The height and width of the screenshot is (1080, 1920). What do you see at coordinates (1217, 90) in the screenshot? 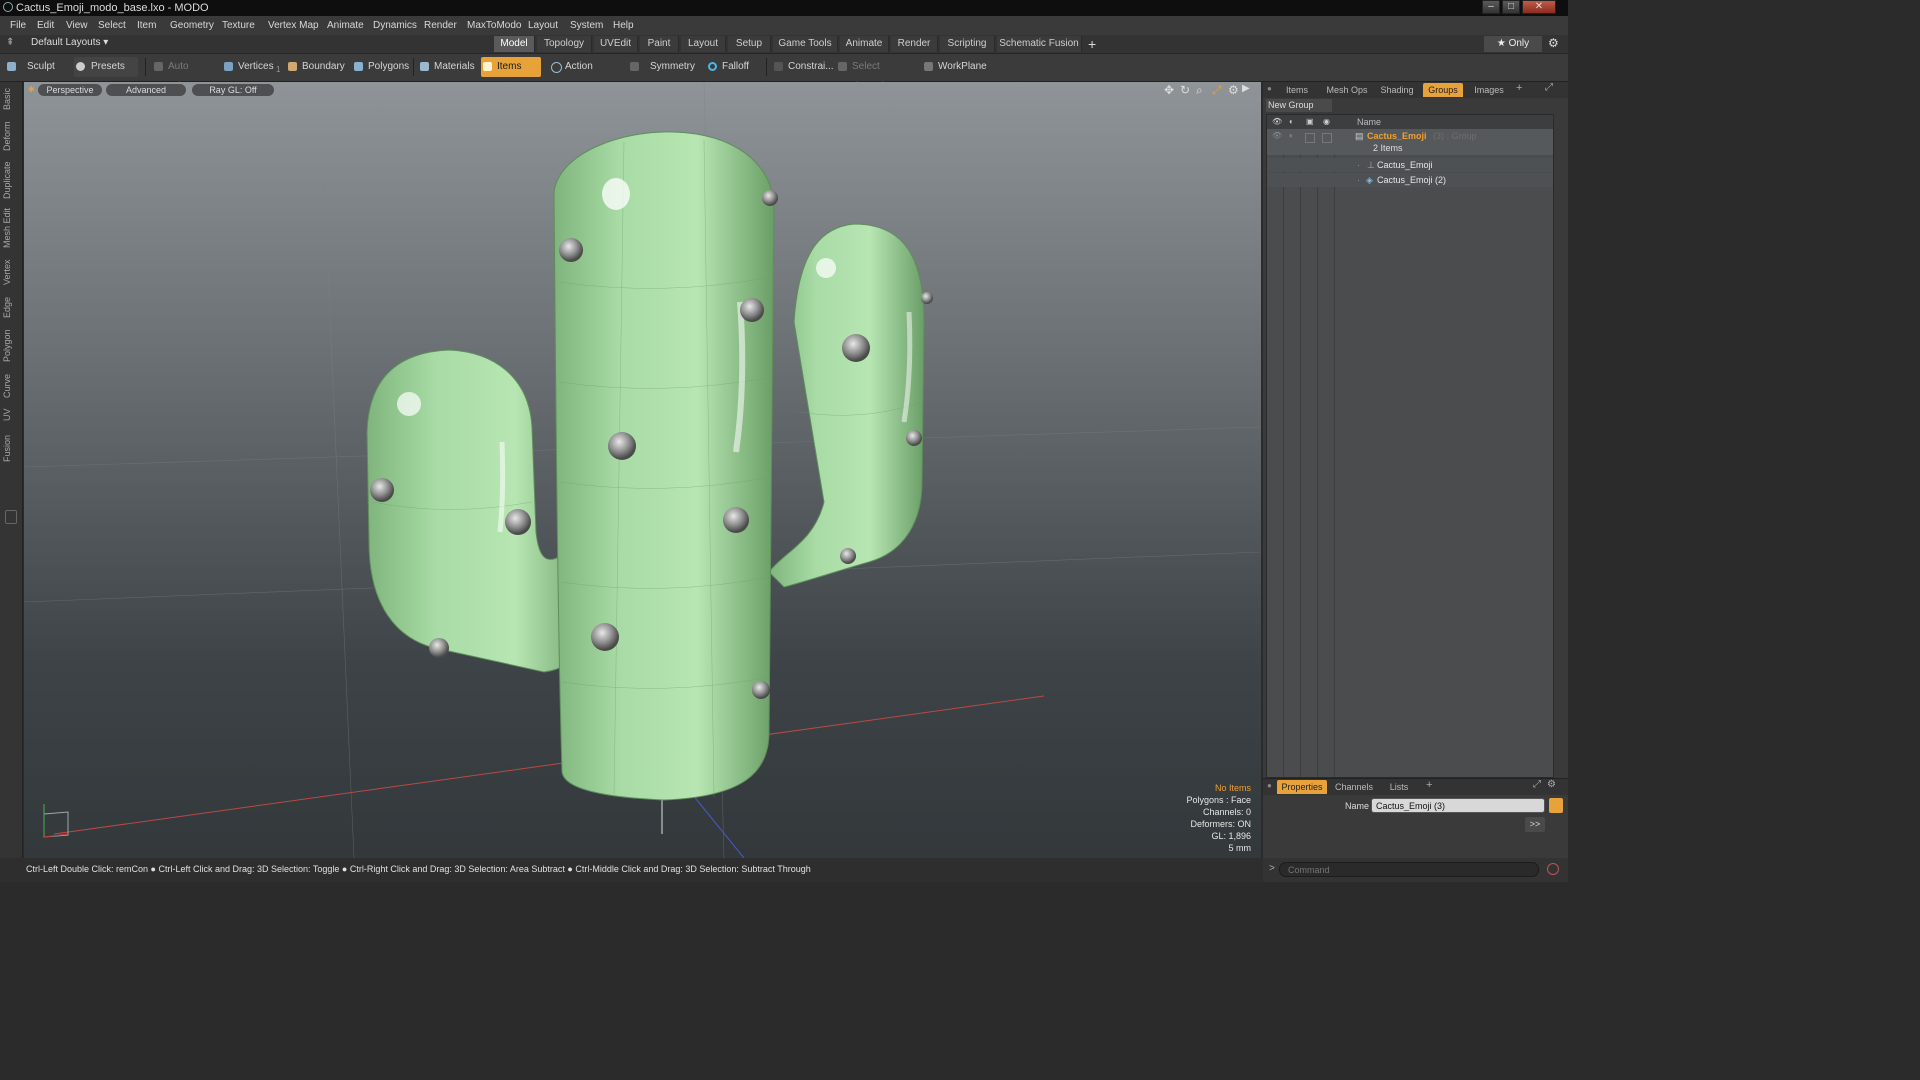
I see `fit-icon: ⤢` at bounding box center [1217, 90].